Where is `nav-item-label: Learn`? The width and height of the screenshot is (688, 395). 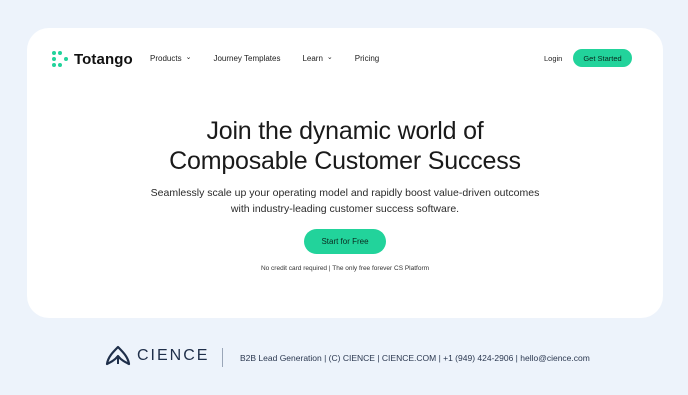 nav-item-label: Learn is located at coordinates (312, 58).